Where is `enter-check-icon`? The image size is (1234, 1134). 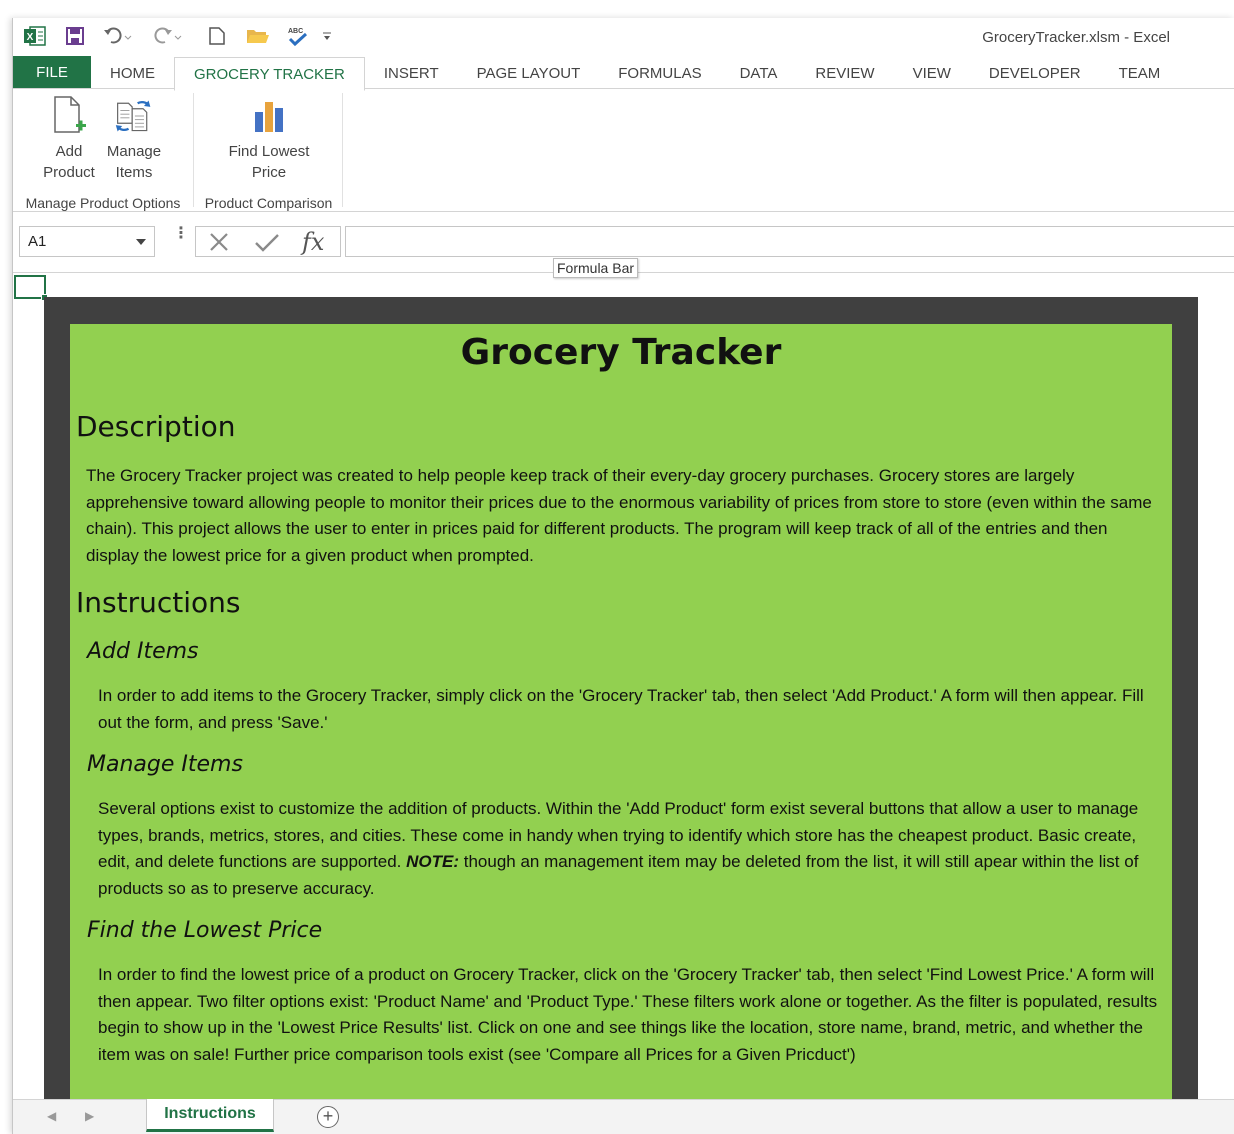
enter-check-icon is located at coordinates (267, 244).